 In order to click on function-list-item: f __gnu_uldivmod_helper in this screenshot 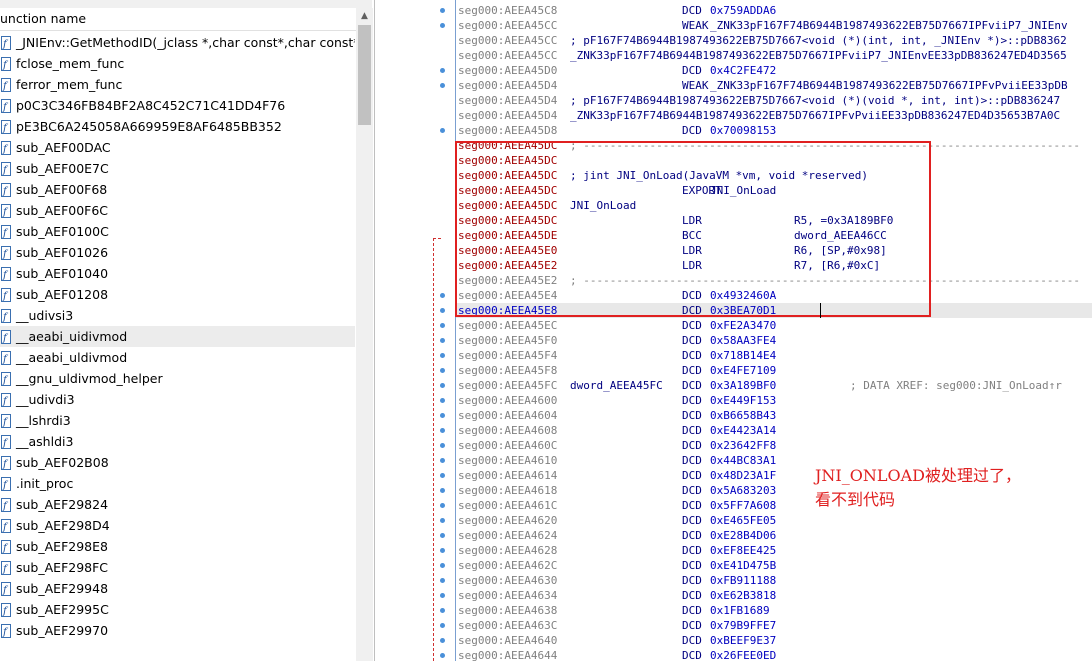, I will do `click(177, 378)`.